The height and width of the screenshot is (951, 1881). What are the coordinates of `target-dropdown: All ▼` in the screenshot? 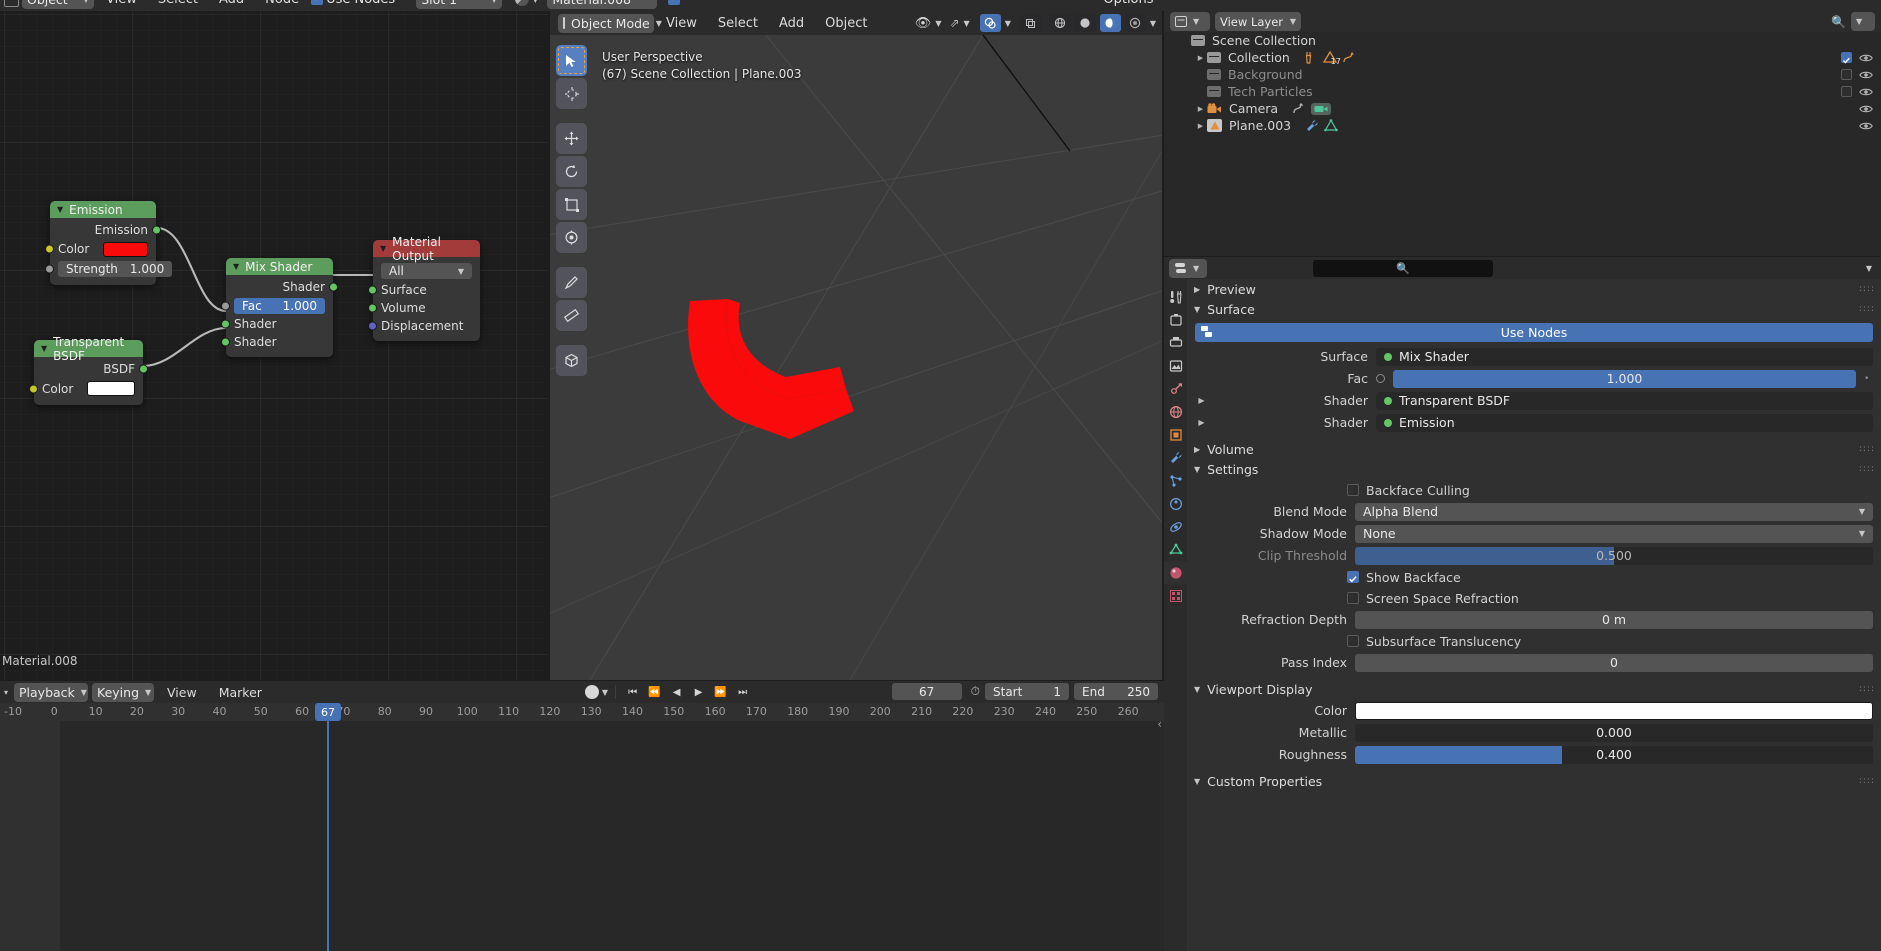 It's located at (426, 271).